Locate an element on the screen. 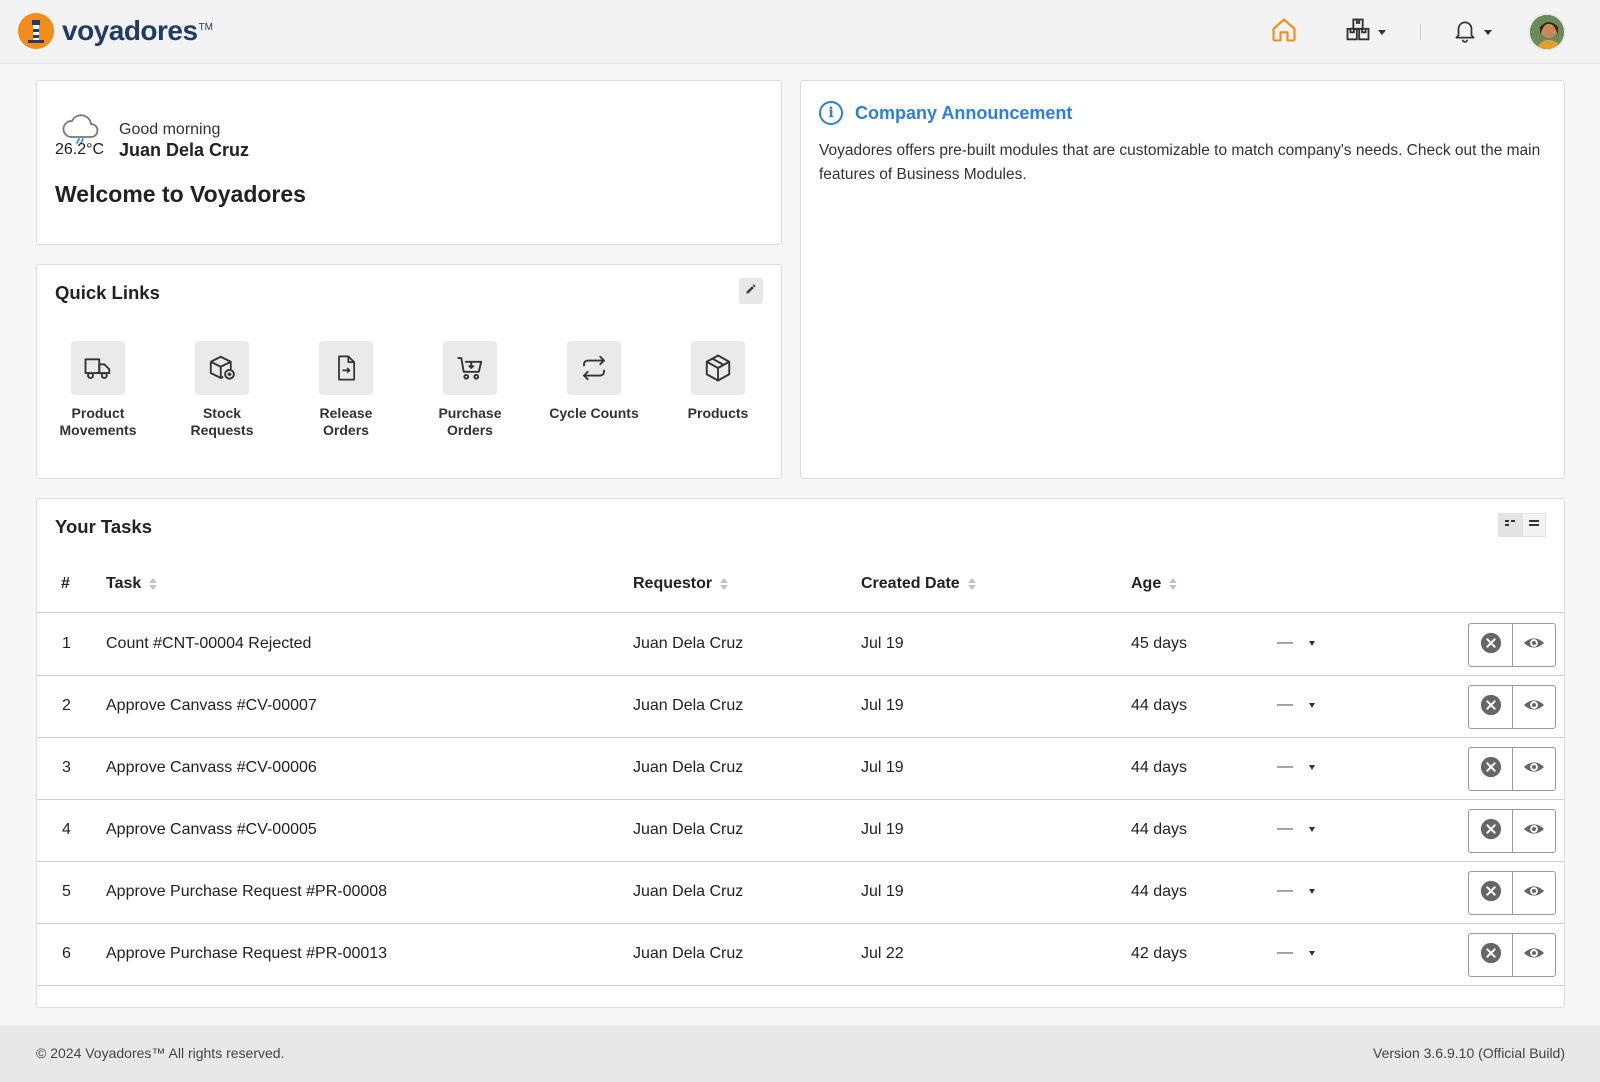 The width and height of the screenshot is (1600, 1082). warehouse-menu-button is located at coordinates (1365, 32).